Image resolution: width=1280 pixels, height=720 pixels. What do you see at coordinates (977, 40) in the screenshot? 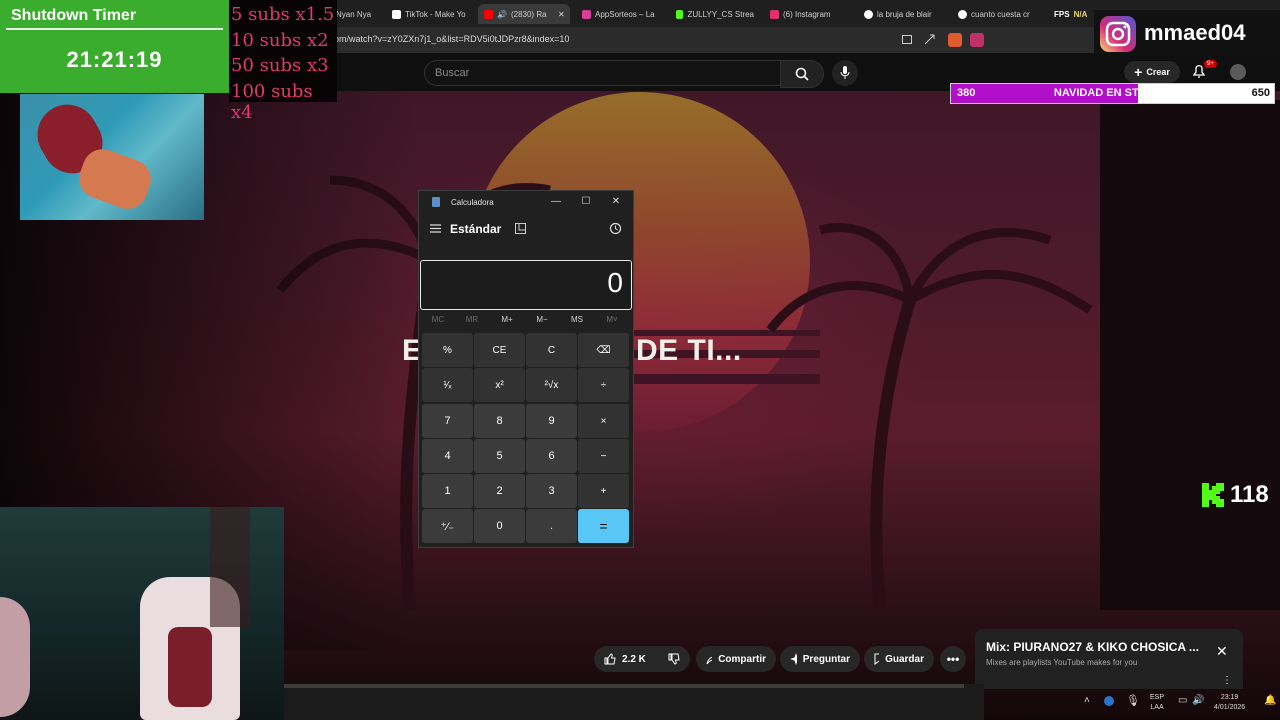
I see `rewards-icon` at bounding box center [977, 40].